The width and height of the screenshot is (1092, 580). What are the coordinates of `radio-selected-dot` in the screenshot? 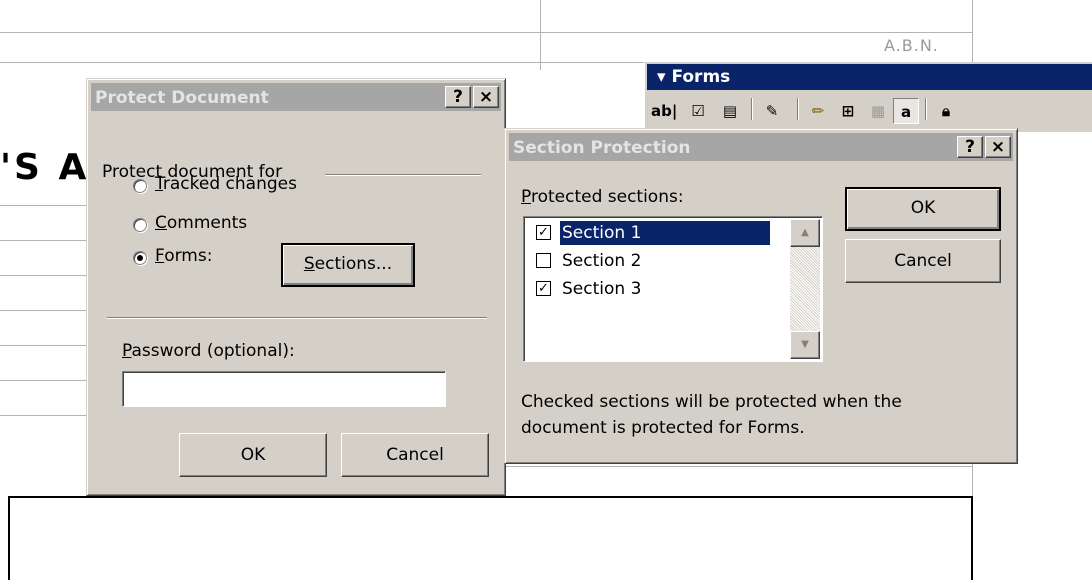 It's located at (140, 258).